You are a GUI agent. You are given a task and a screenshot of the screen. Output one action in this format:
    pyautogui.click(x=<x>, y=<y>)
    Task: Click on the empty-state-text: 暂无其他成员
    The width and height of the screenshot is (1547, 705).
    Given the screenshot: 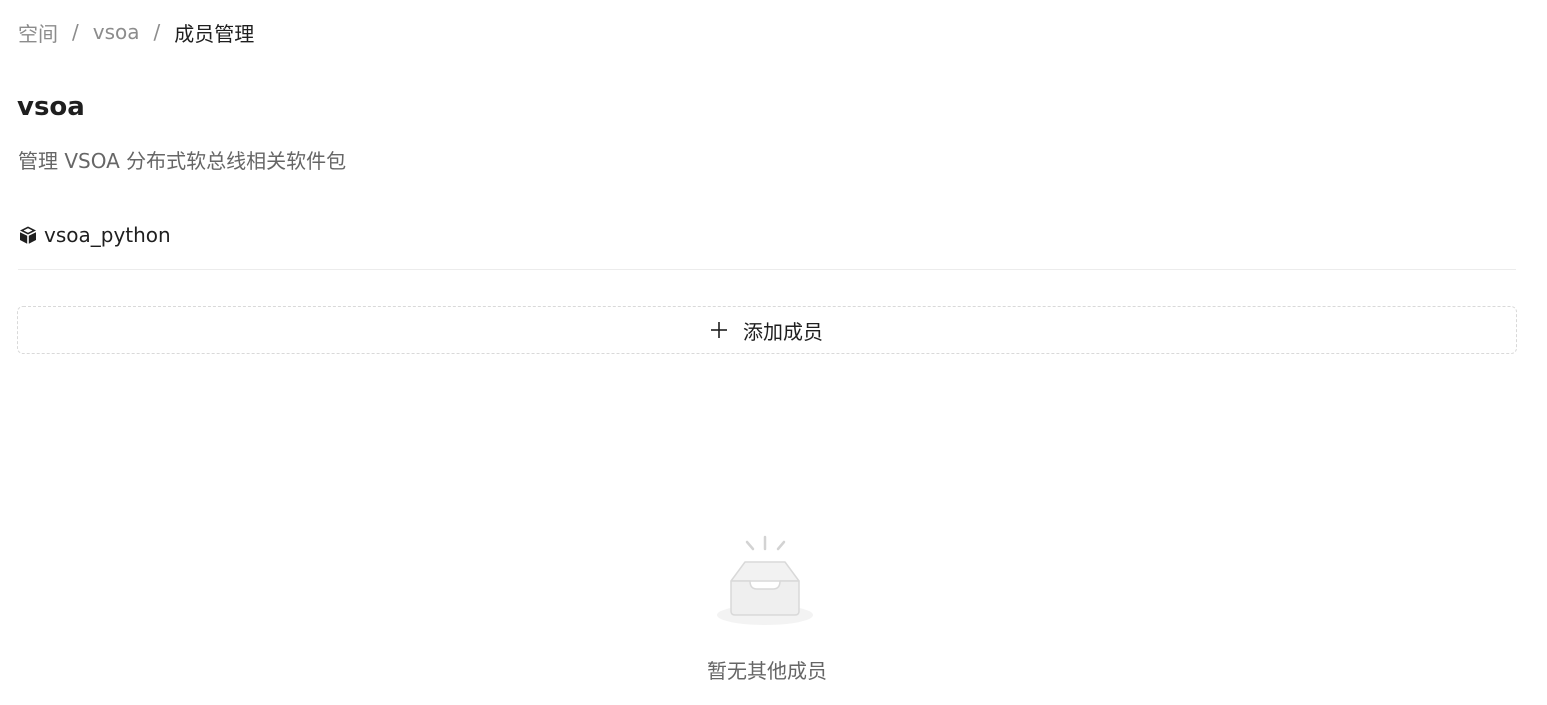 What is the action you would take?
    pyautogui.click(x=767, y=671)
    